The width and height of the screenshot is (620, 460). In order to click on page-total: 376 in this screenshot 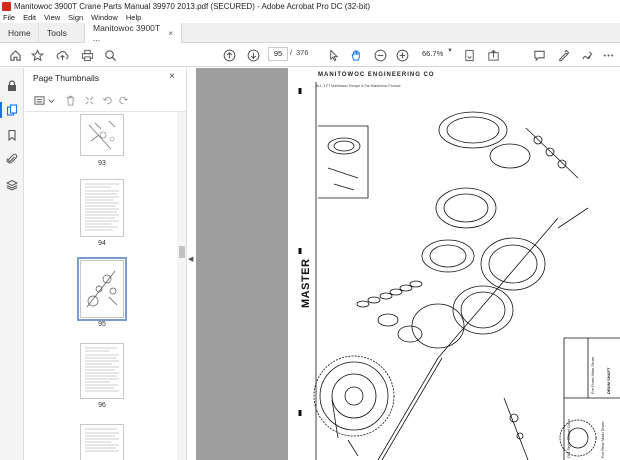, I will do `click(302, 52)`.